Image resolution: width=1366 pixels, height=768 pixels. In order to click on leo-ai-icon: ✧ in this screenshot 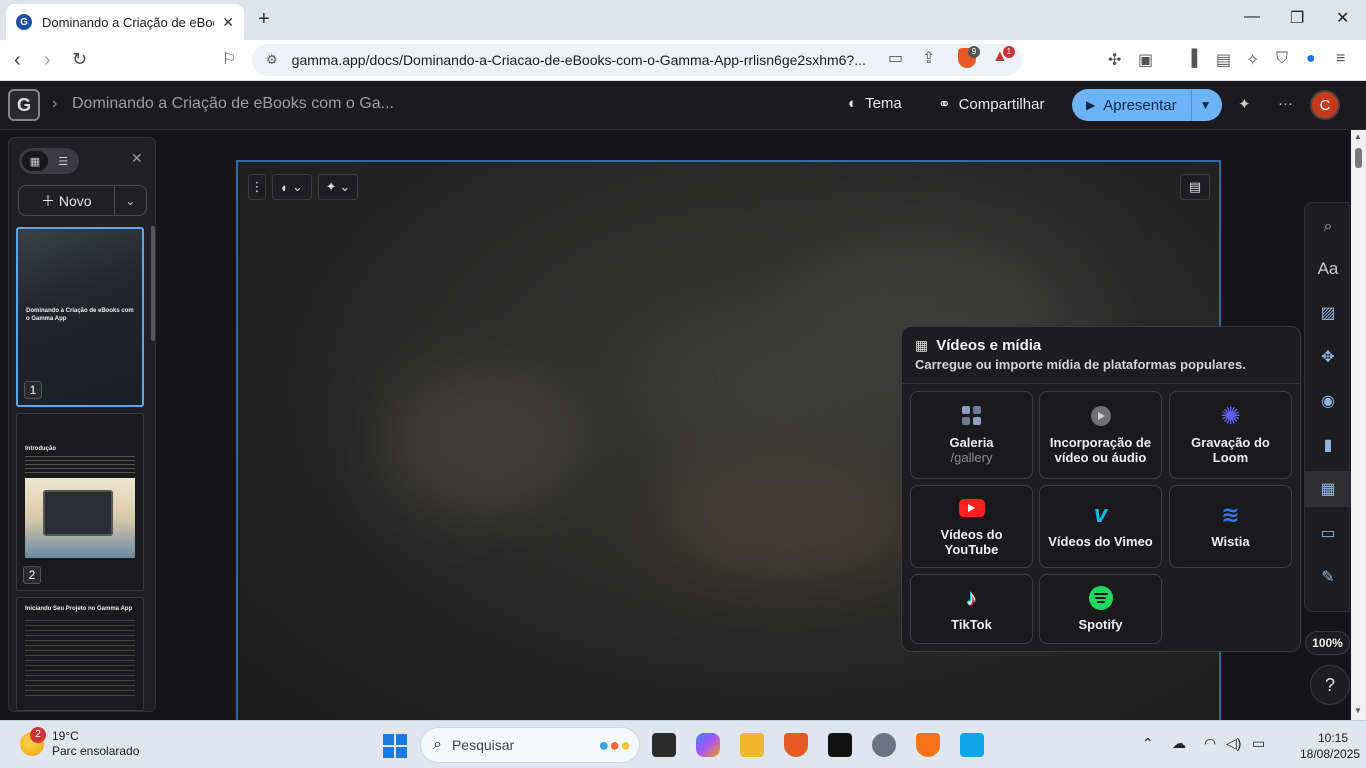, I will do `click(1252, 60)`.